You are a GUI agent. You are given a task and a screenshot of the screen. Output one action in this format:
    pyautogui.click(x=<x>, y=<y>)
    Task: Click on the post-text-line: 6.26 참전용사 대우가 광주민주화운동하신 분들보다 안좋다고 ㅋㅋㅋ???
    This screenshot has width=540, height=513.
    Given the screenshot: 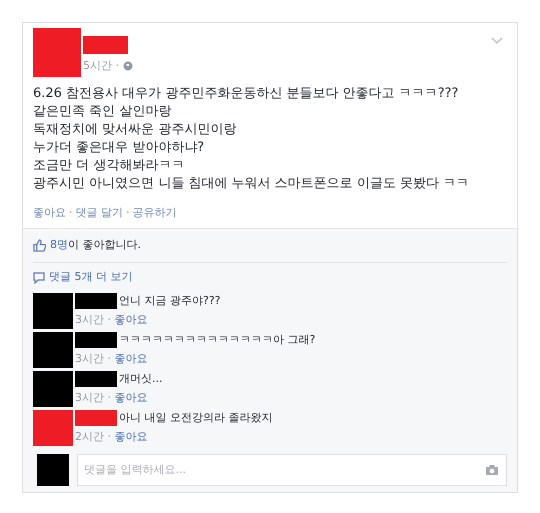 What is the action you would take?
    pyautogui.click(x=246, y=94)
    